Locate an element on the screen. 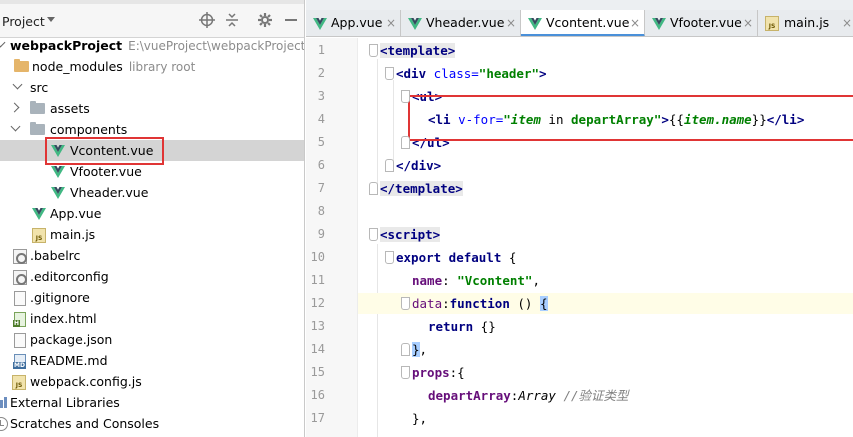 The width and height of the screenshot is (853, 437). folder-icon is located at coordinates (21, 65).